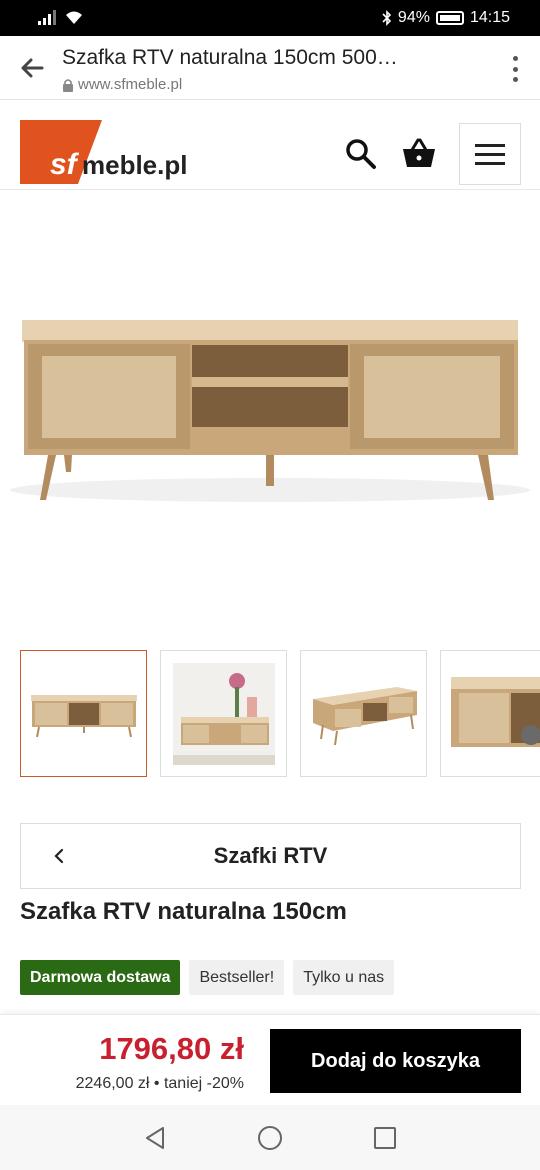 The height and width of the screenshot is (1170, 540). I want to click on product-title: Szafka RTV naturalna 150cm, so click(183, 911).